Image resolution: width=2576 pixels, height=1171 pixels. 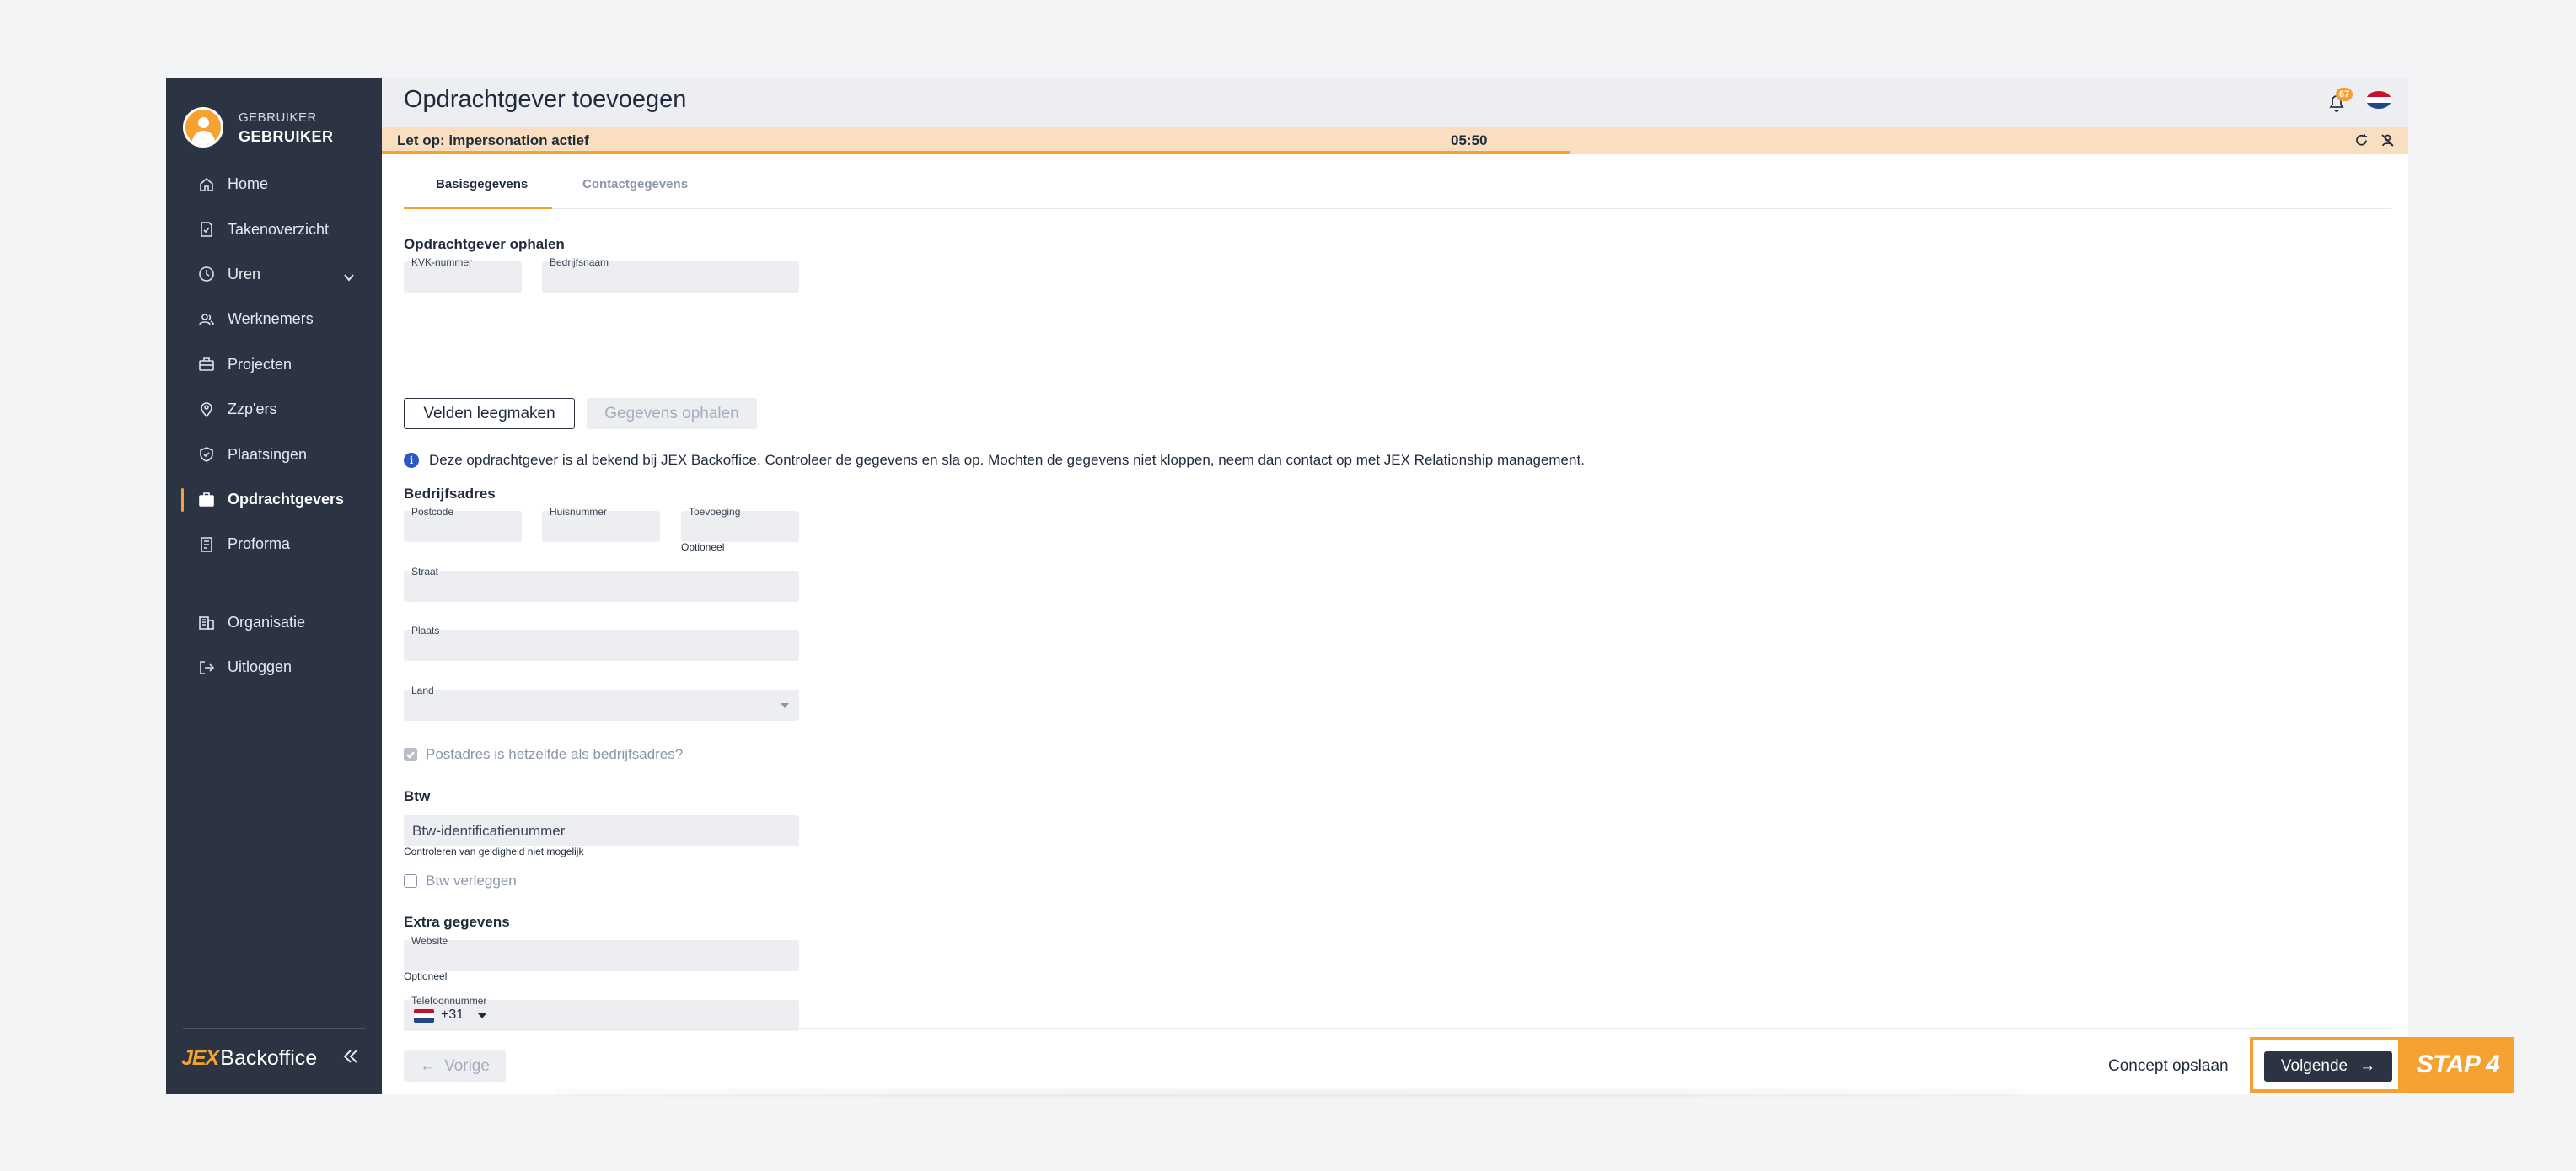 I want to click on vat-shift-checkbox, so click(x=410, y=881).